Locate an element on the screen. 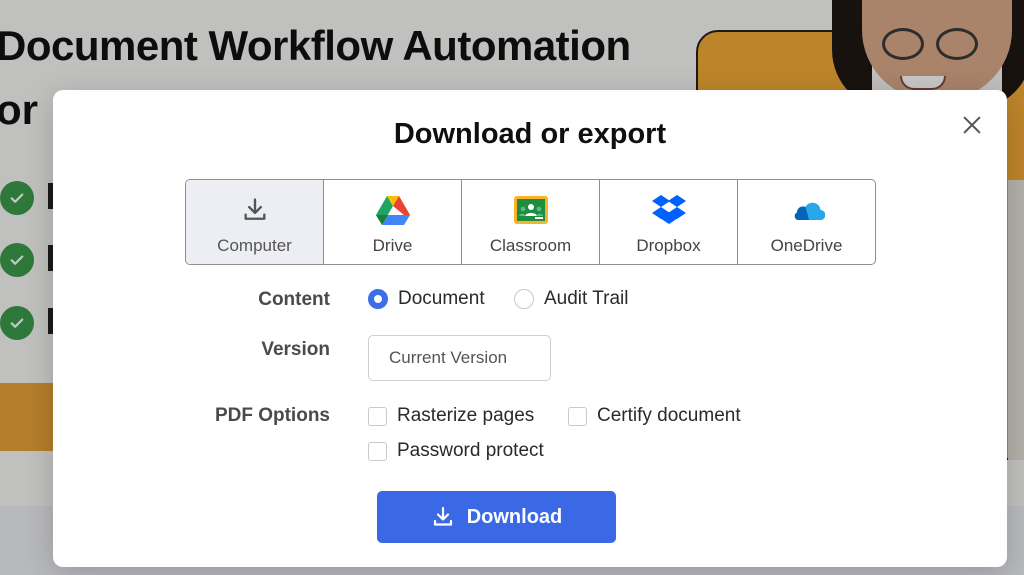 The width and height of the screenshot is (1024, 575). checkbox-label: Rasterize pages is located at coordinates (466, 415).